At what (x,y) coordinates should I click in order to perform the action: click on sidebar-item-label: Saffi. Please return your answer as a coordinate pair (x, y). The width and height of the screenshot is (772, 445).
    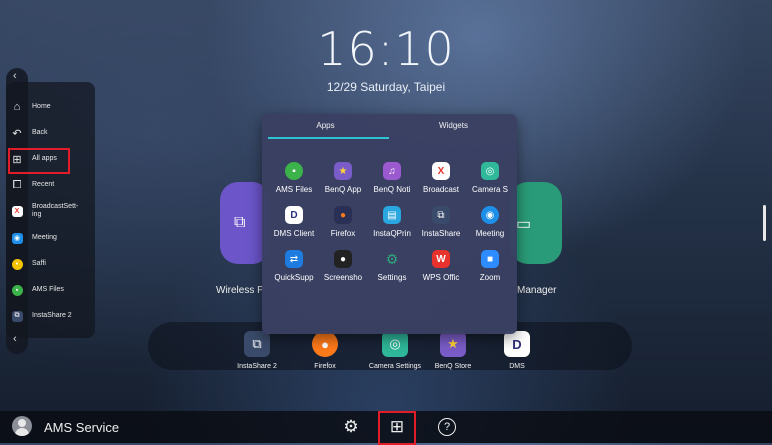
    Looking at the image, I should click on (39, 263).